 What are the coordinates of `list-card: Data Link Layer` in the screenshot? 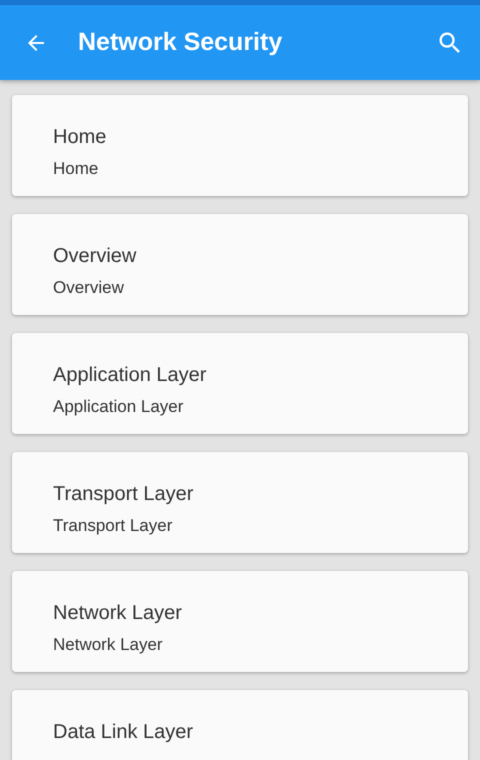 It's located at (240, 725).